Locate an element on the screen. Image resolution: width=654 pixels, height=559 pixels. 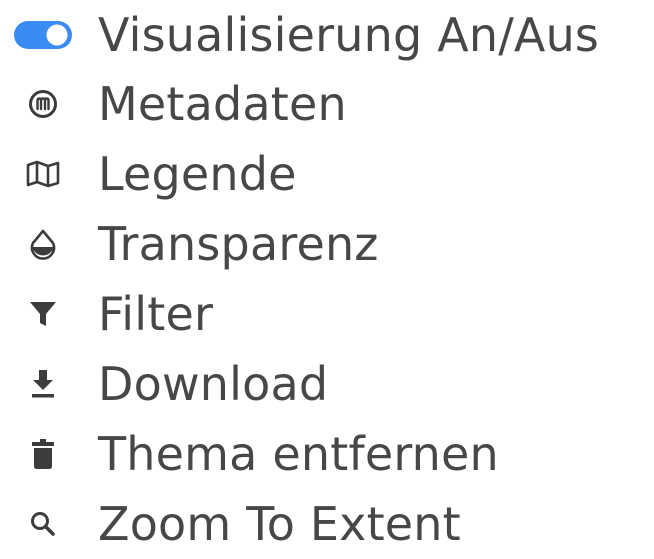
menu-item-label: Download is located at coordinates (213, 384).